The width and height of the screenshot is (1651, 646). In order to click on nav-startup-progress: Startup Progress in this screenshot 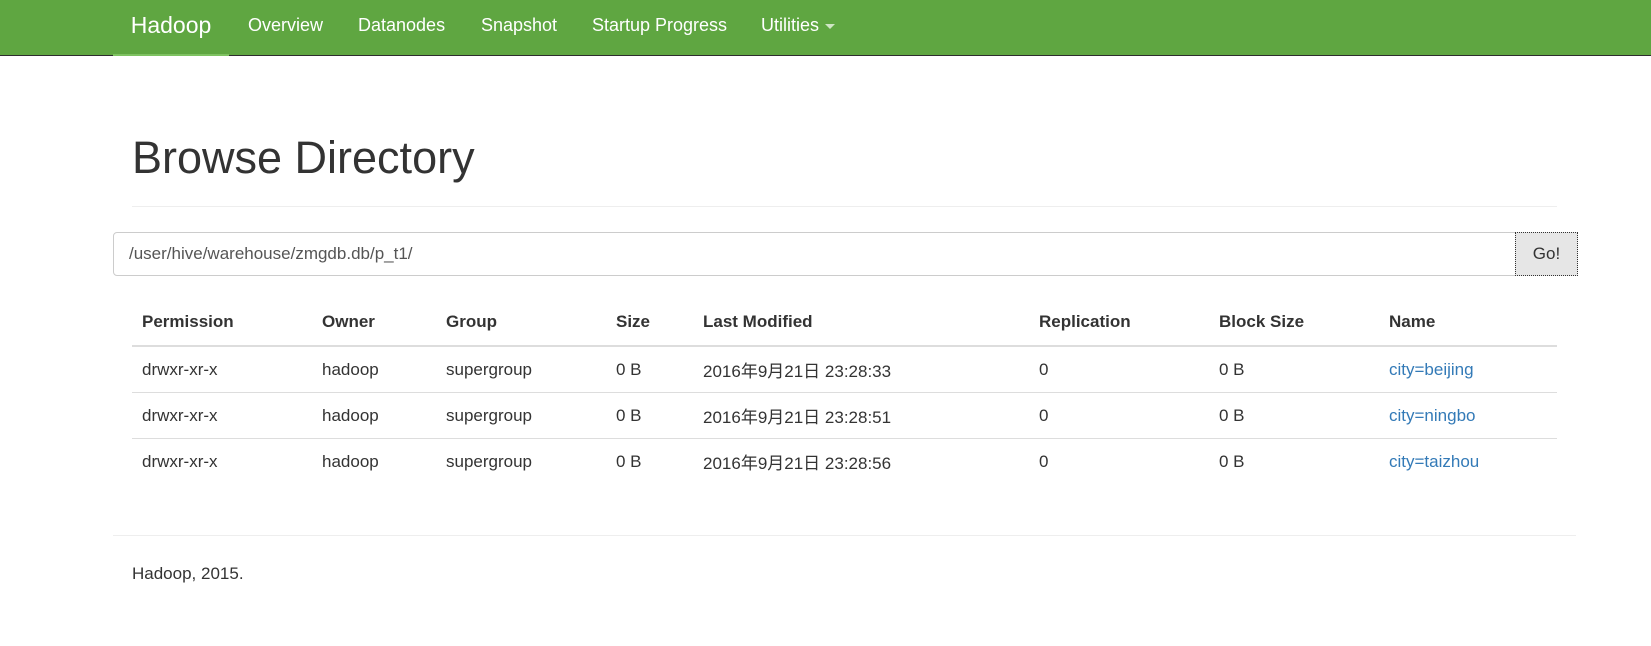, I will do `click(659, 25)`.